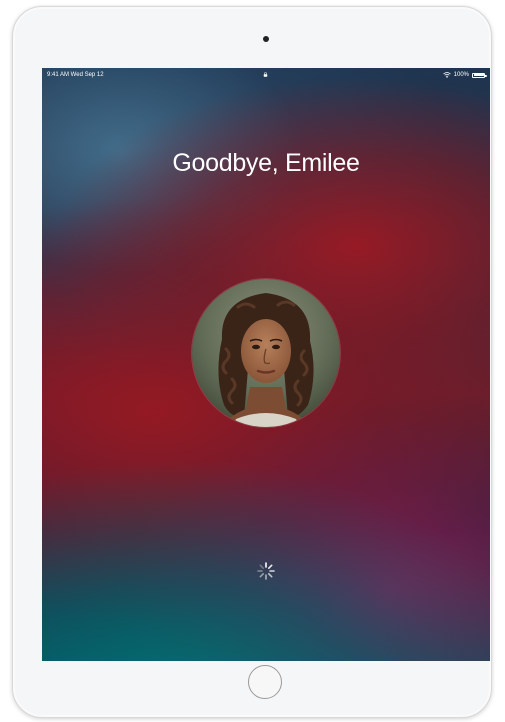  I want to click on battery-level, so click(478, 75).